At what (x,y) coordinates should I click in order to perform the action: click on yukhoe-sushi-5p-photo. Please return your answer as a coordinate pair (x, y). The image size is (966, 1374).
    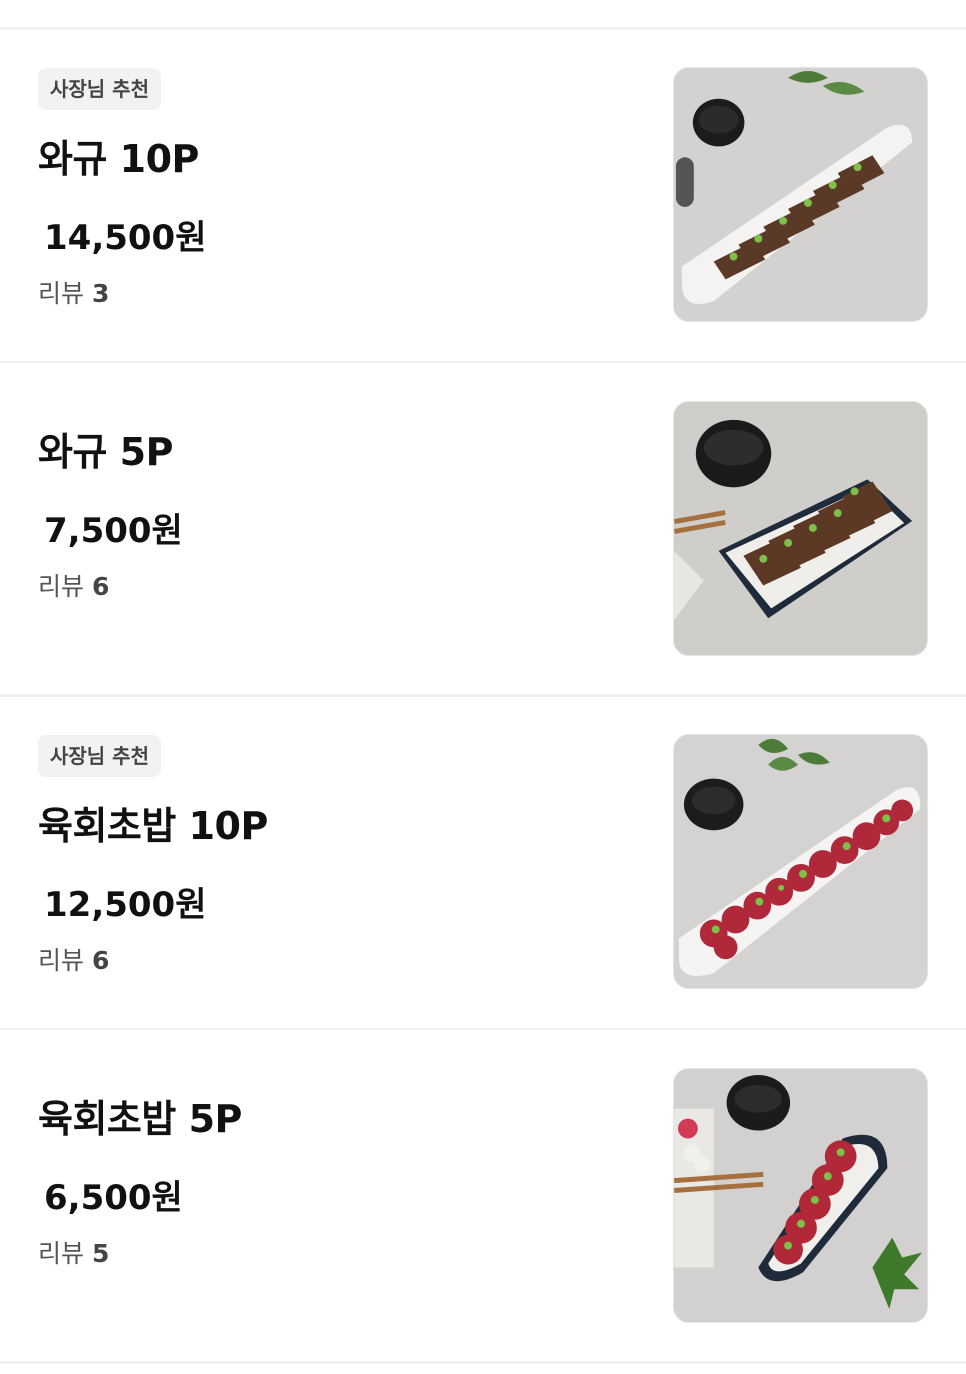
    Looking at the image, I should click on (800, 1195).